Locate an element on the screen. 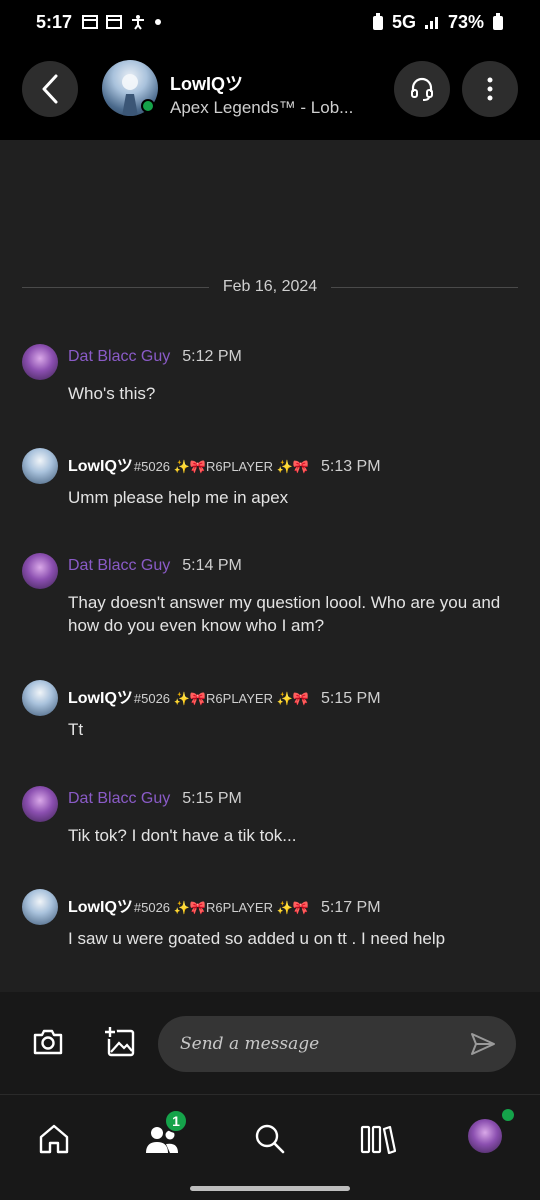 This screenshot has height=1200, width=540. send-icon is located at coordinates (483, 1044).